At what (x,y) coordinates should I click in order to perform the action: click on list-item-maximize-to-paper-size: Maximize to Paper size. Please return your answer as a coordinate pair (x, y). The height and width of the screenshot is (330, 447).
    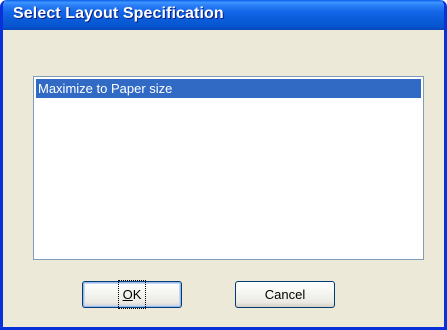
    Looking at the image, I should click on (228, 88).